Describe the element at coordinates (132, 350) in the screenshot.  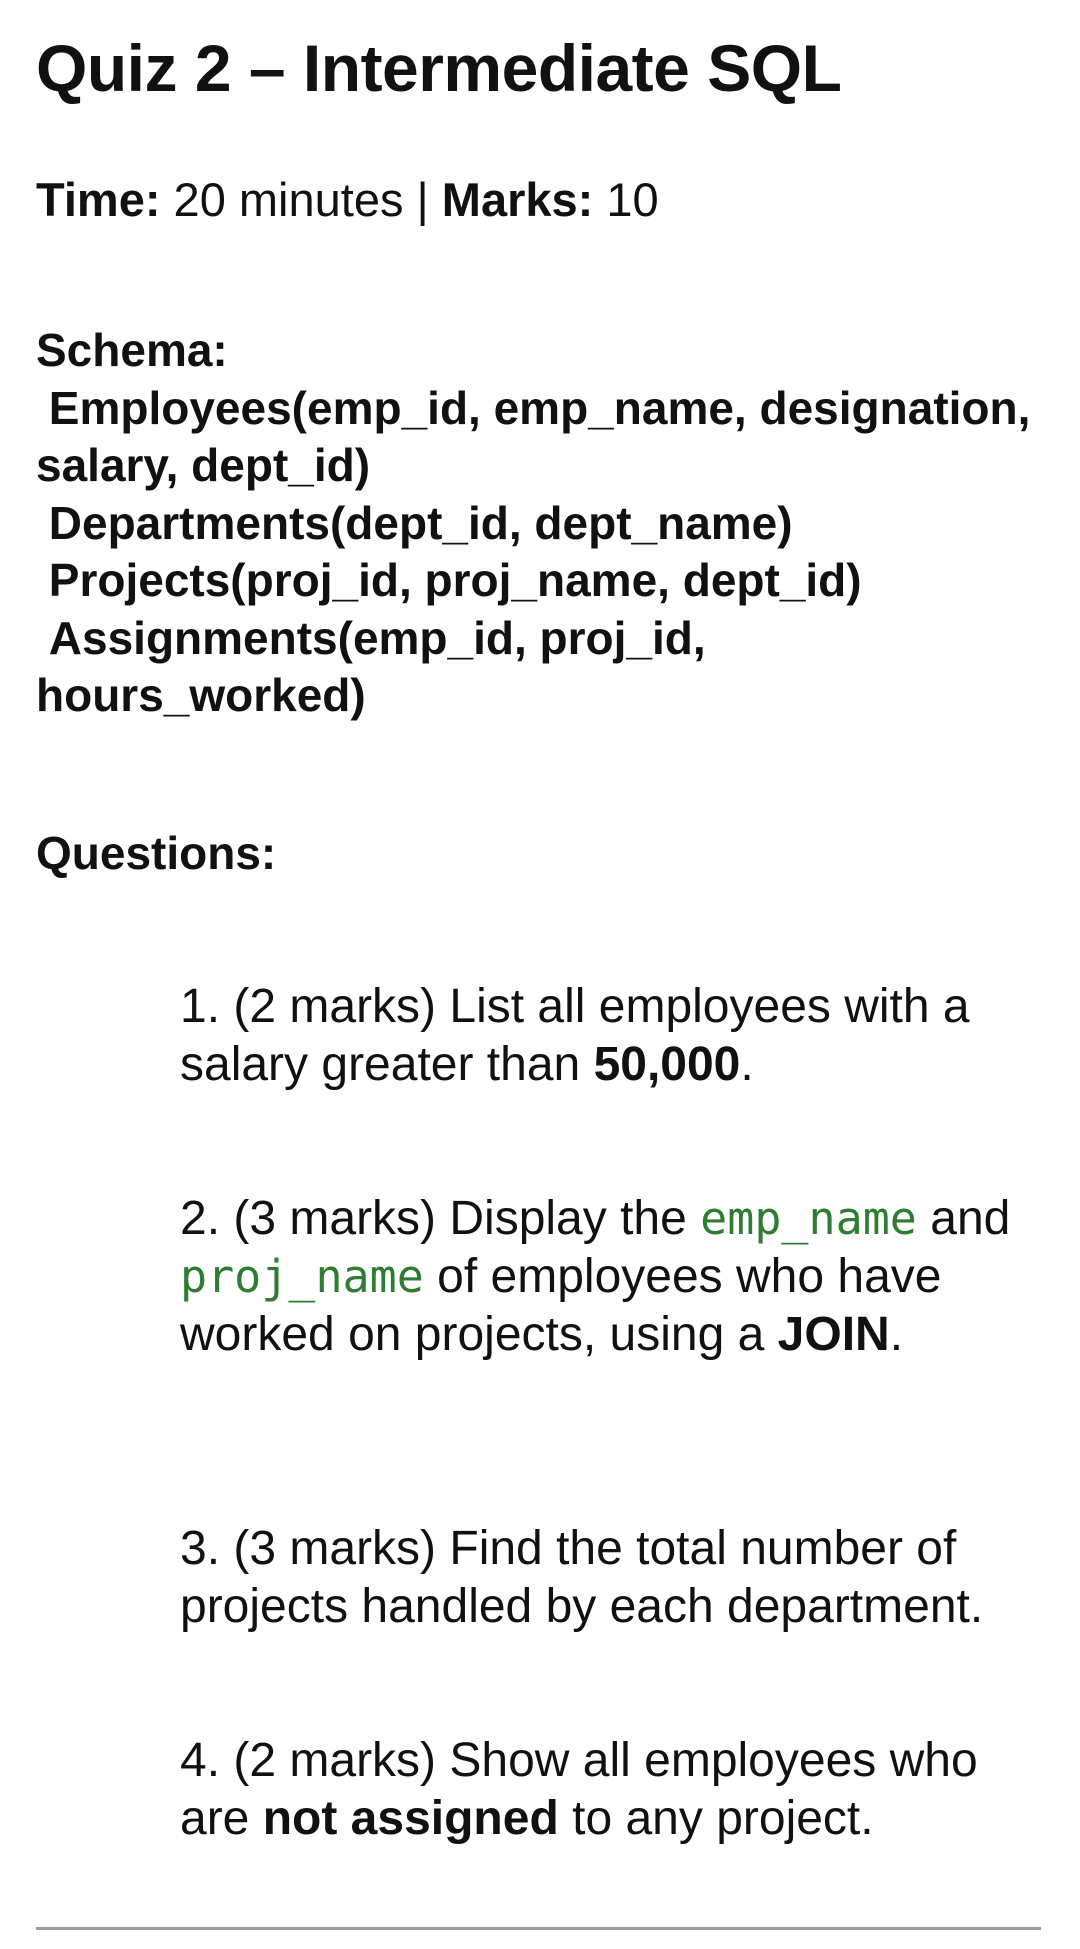
I see `schema-heading: Schema:` at that location.